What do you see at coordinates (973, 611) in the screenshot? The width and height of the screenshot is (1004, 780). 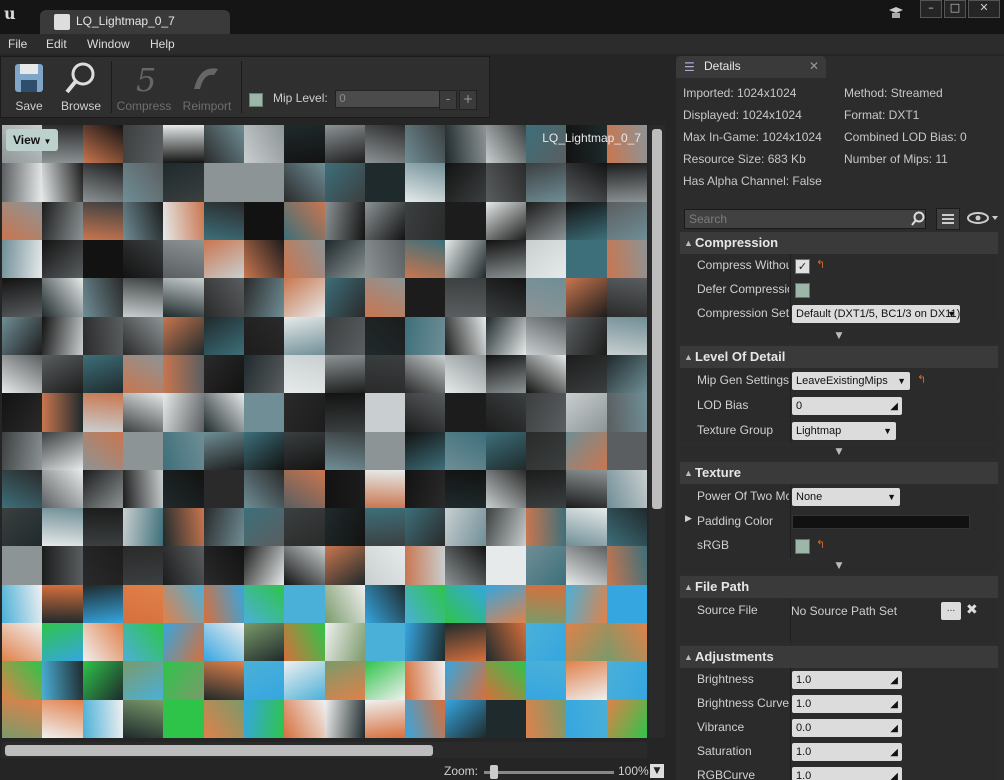 I see `clear-icon: ✖` at bounding box center [973, 611].